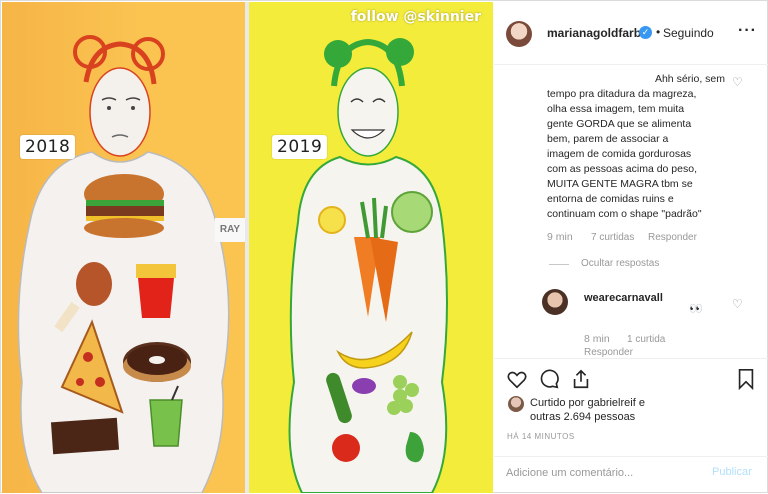  I want to click on caption-line: olha essa imagem, tem muita, so click(616, 109).